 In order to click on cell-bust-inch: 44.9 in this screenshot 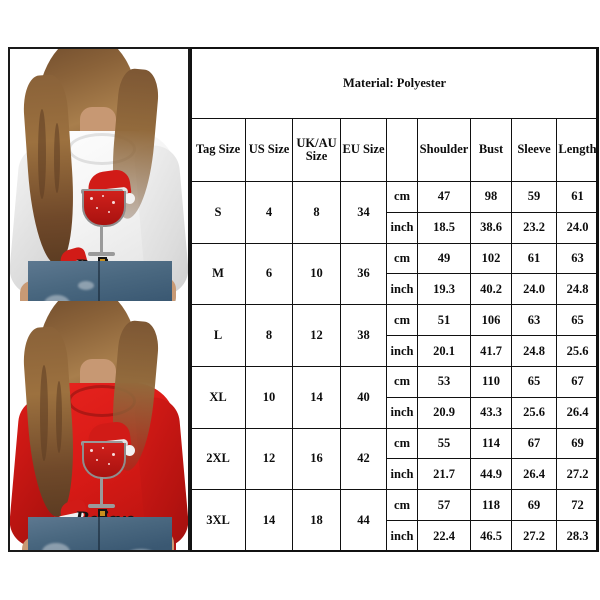, I will do `click(491, 474)`.